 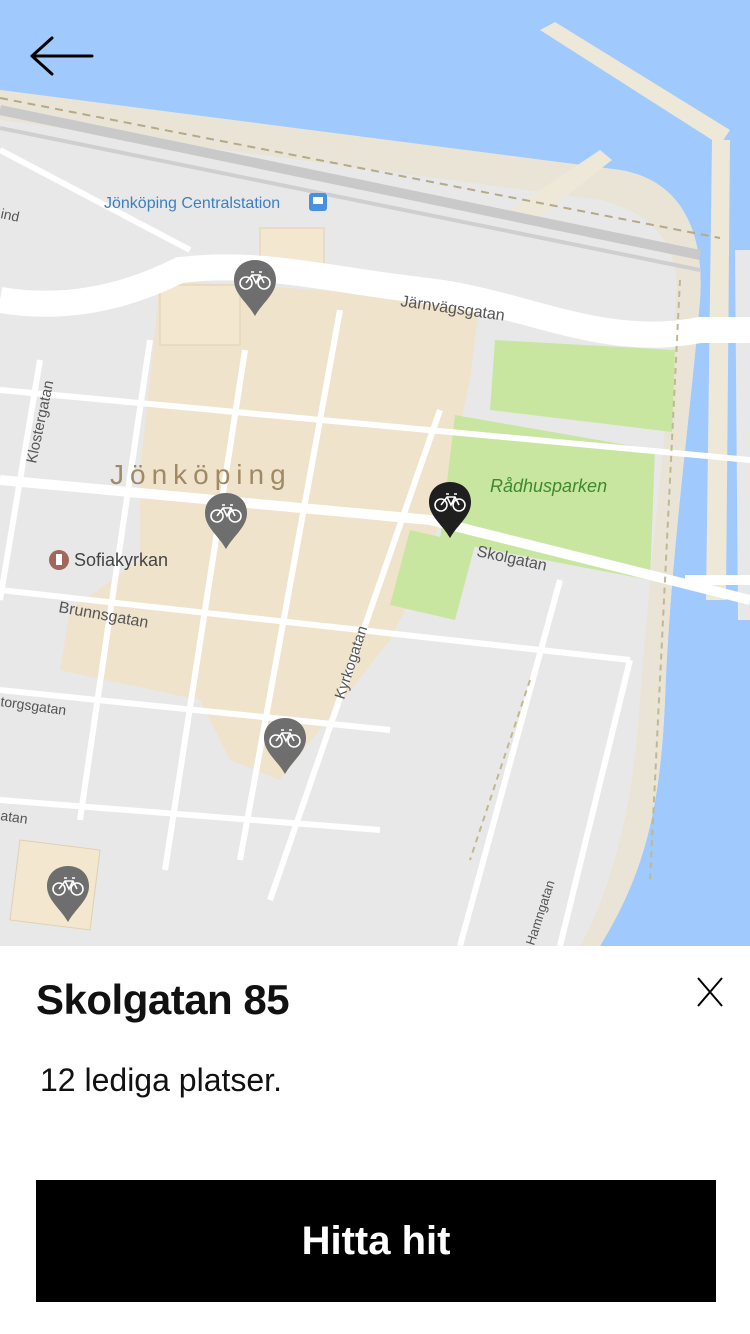 I want to click on station-title: Skolgatan 85, so click(x=163, y=999).